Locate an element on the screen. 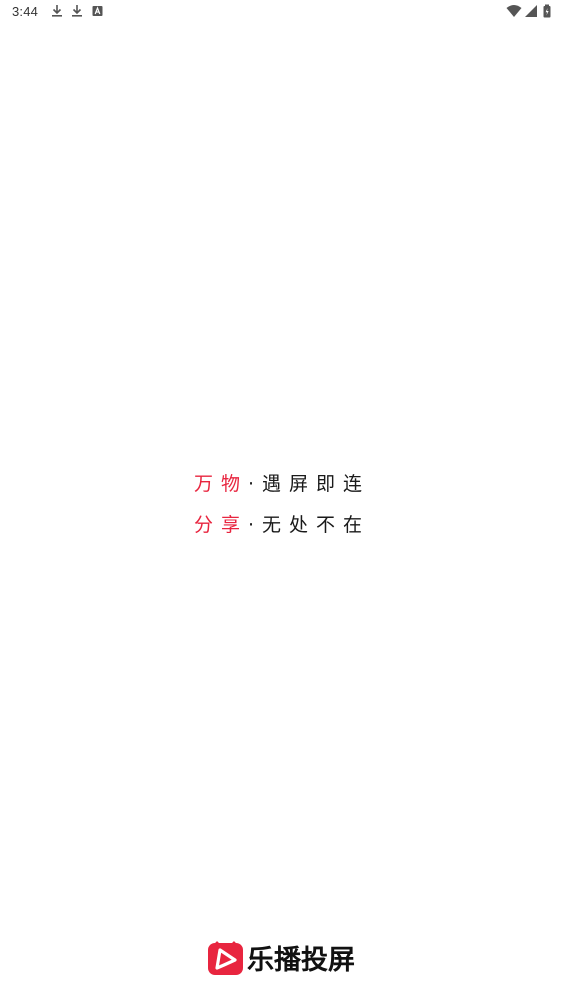 This screenshot has width=564, height=1004. slogan-1-accent: 万物 is located at coordinates (220, 484).